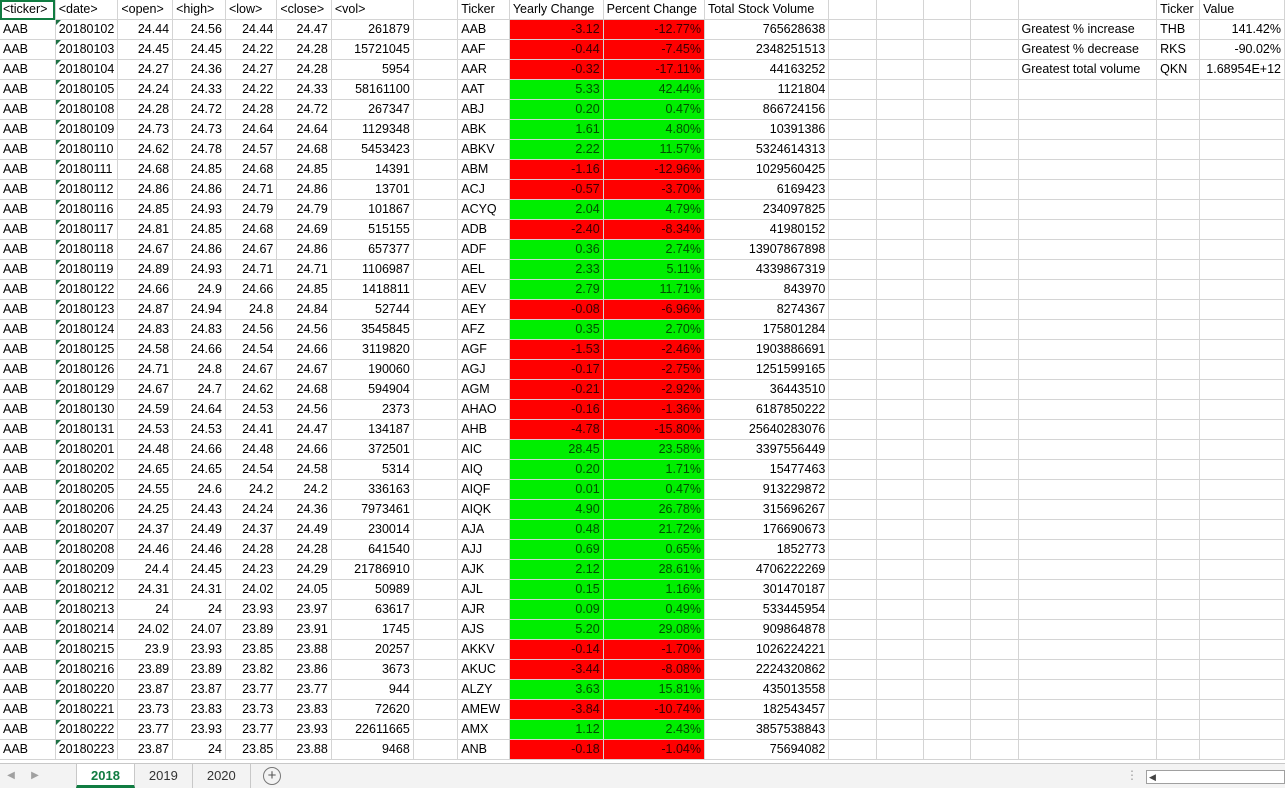 The width and height of the screenshot is (1285, 788). Describe the element at coordinates (556, 89) in the screenshot. I see `yearly-change-cell: 5.33` at that location.